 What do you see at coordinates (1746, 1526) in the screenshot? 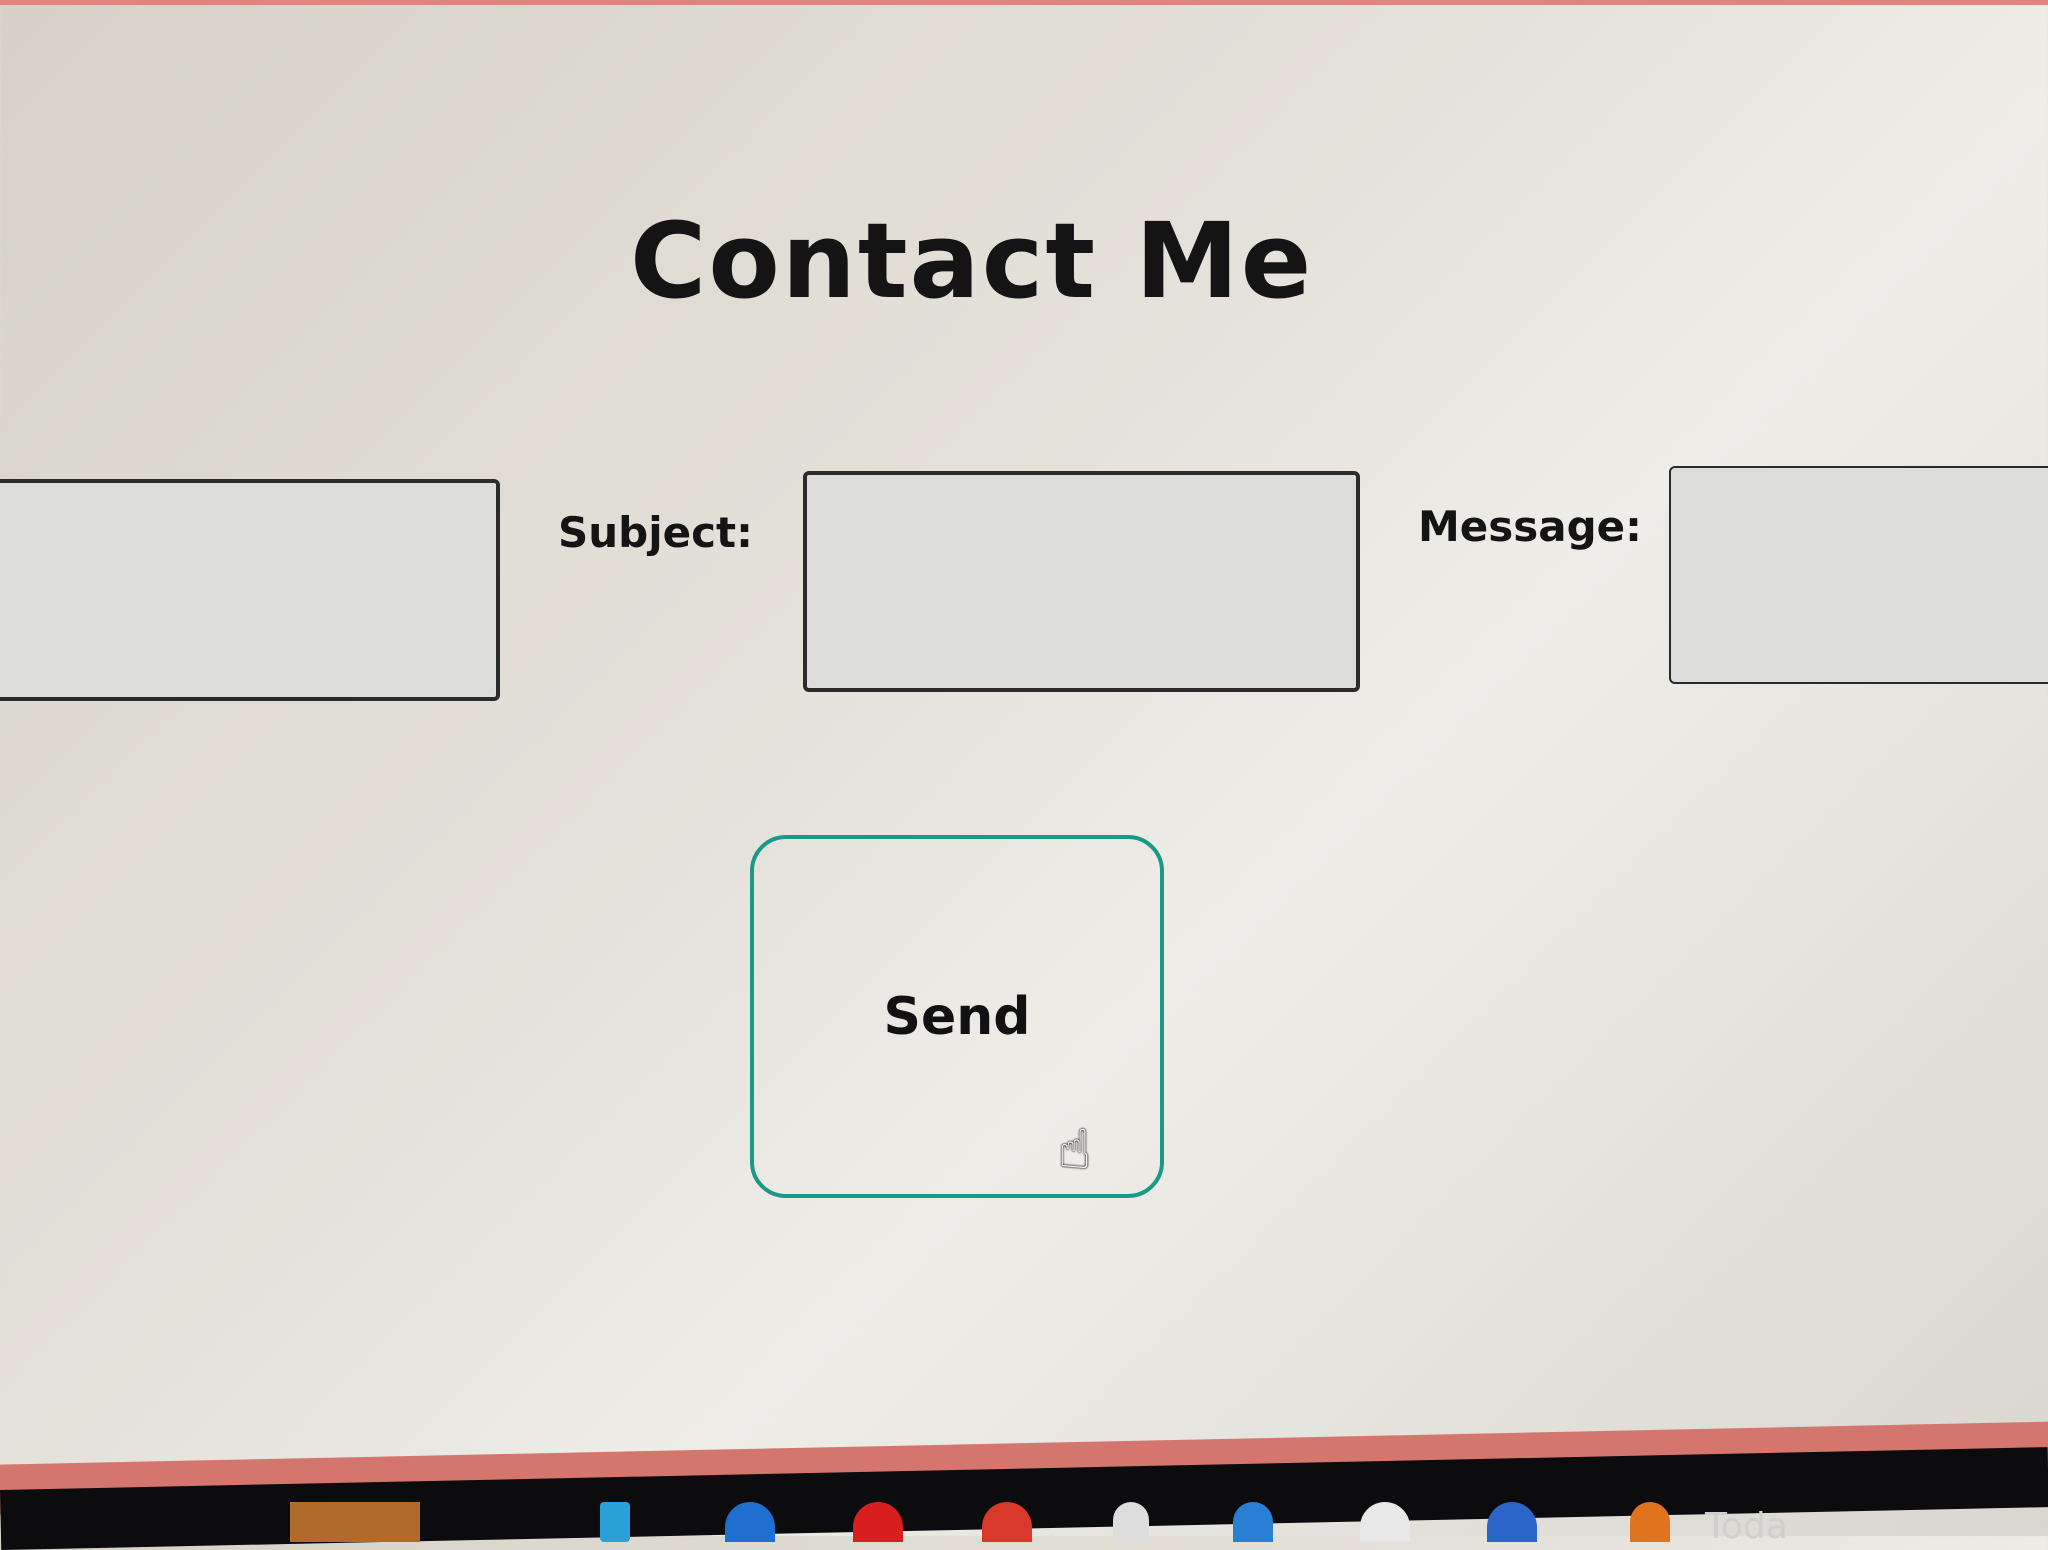
I see `weather-text: Toda` at bounding box center [1746, 1526].